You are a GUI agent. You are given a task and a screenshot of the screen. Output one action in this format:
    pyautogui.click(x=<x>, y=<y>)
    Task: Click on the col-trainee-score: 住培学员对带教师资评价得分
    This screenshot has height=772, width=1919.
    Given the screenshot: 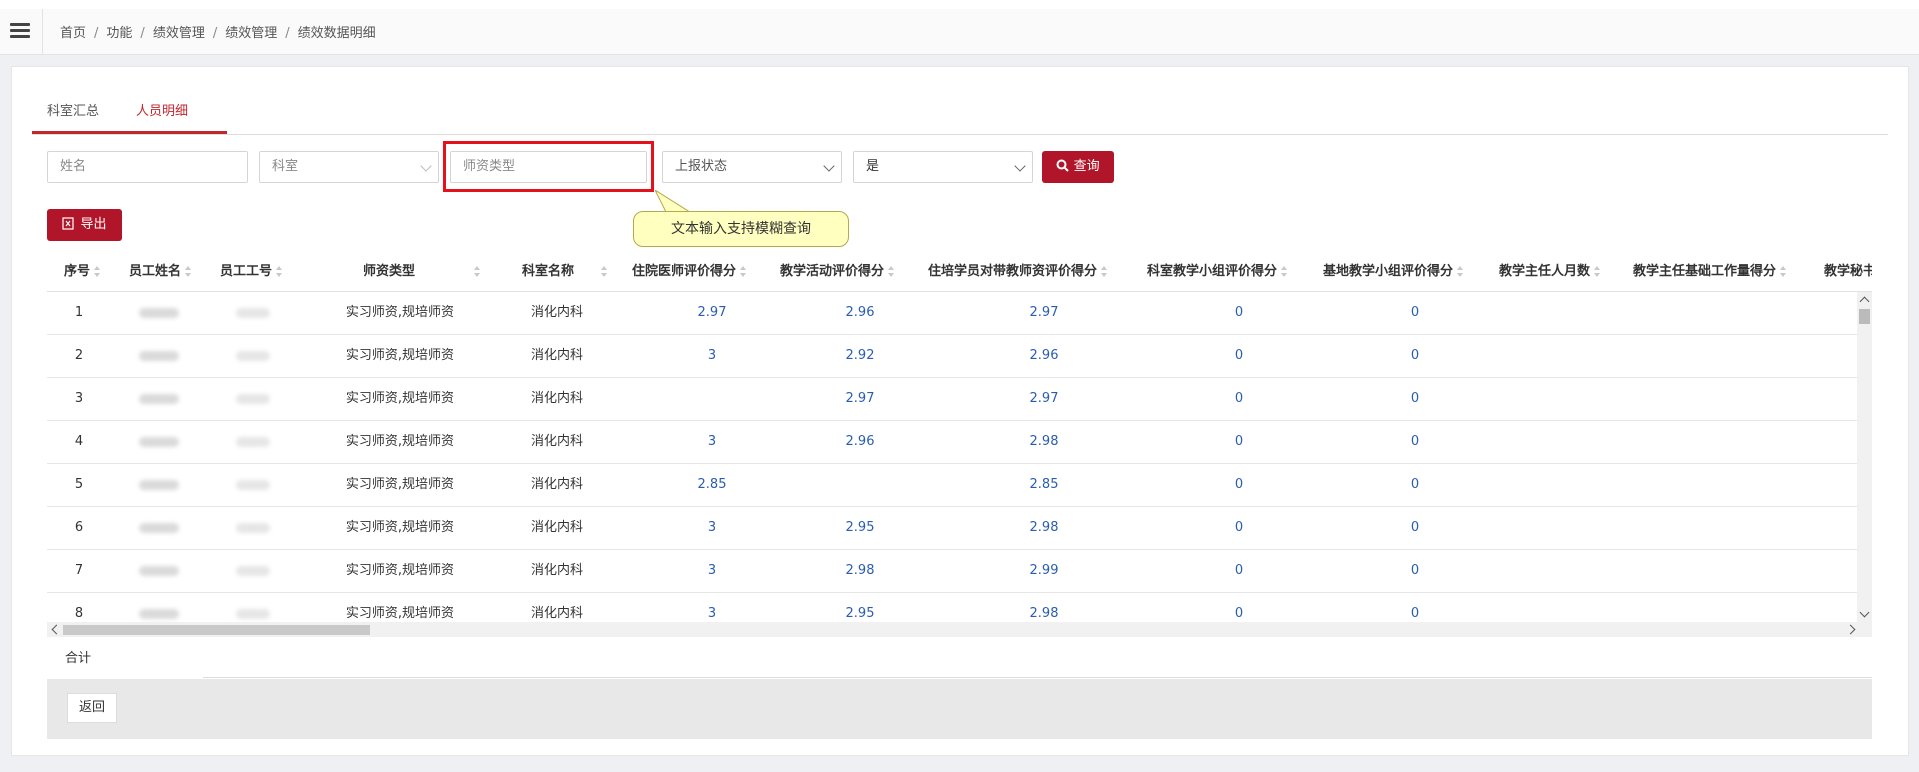 What is the action you would take?
    pyautogui.click(x=1018, y=271)
    